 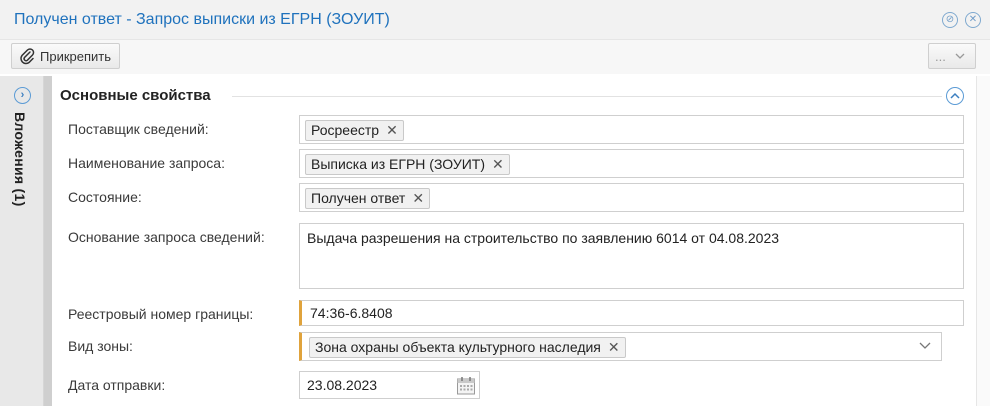 What do you see at coordinates (161, 314) in the screenshot?
I see `registry-number-label: Реестровый номер границы:` at bounding box center [161, 314].